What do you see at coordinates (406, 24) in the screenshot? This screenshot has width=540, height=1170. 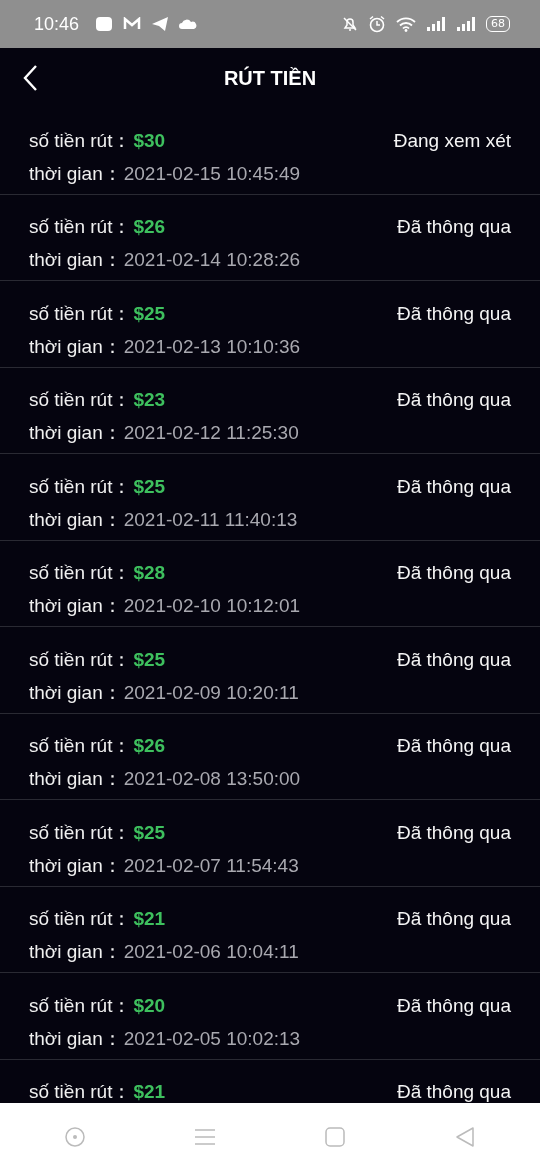 I see `wifi-icon` at bounding box center [406, 24].